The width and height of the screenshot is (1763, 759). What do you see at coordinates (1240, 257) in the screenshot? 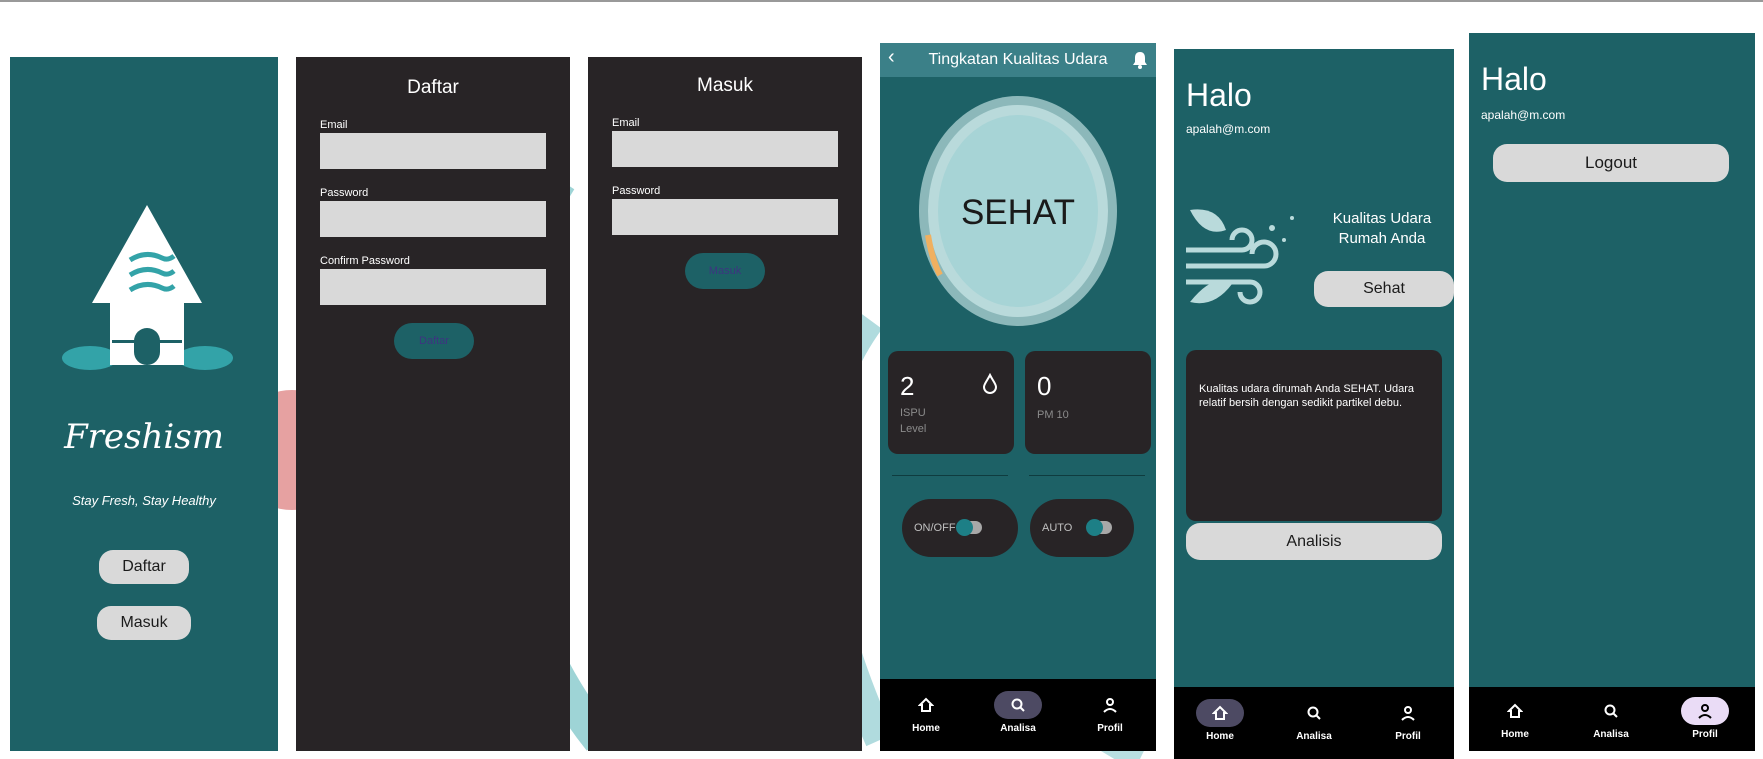
I see `wind-leaf-icon` at bounding box center [1240, 257].